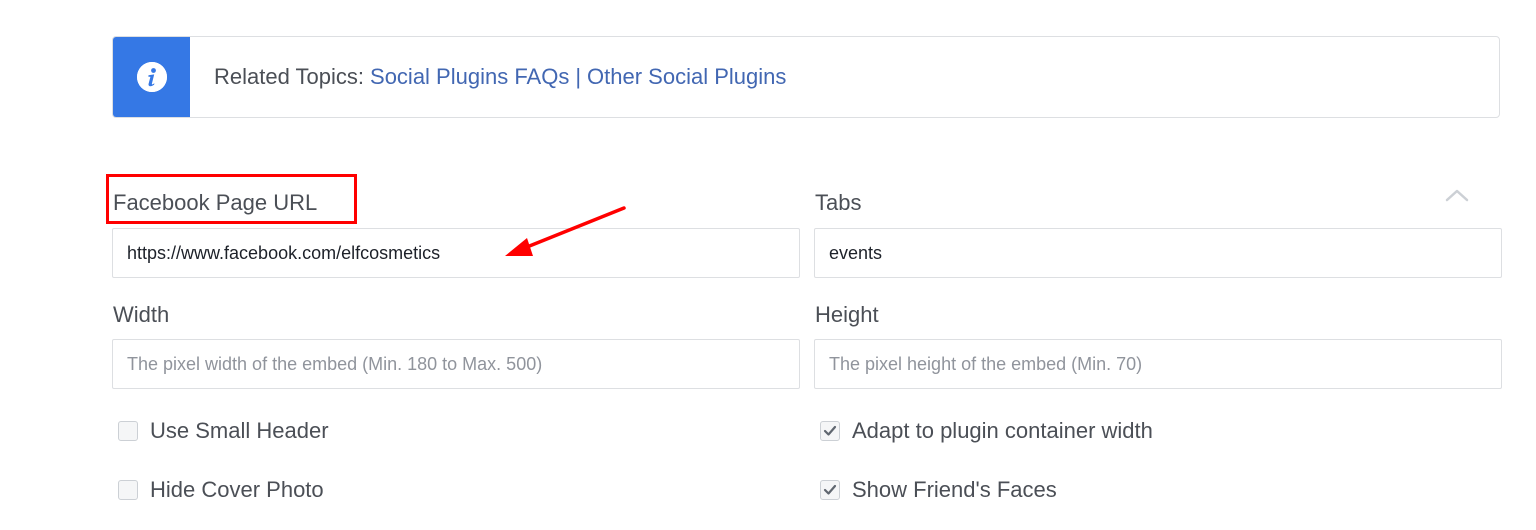 This screenshot has width=1536, height=530. I want to click on info-icon-box, so click(151, 77).